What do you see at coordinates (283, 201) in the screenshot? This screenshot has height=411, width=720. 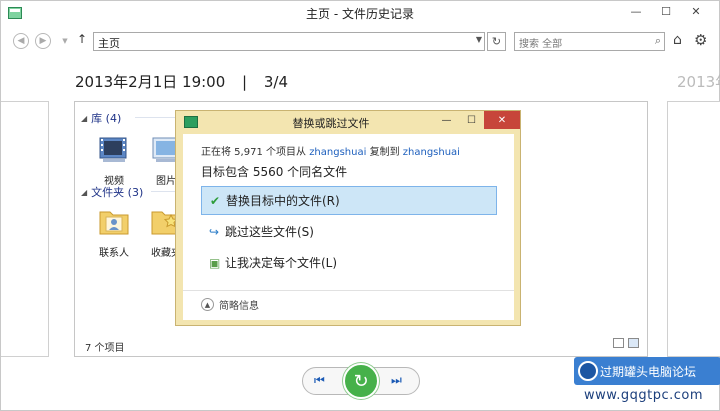 I see `option-label: 替换目标中的文件(R)` at bounding box center [283, 201].